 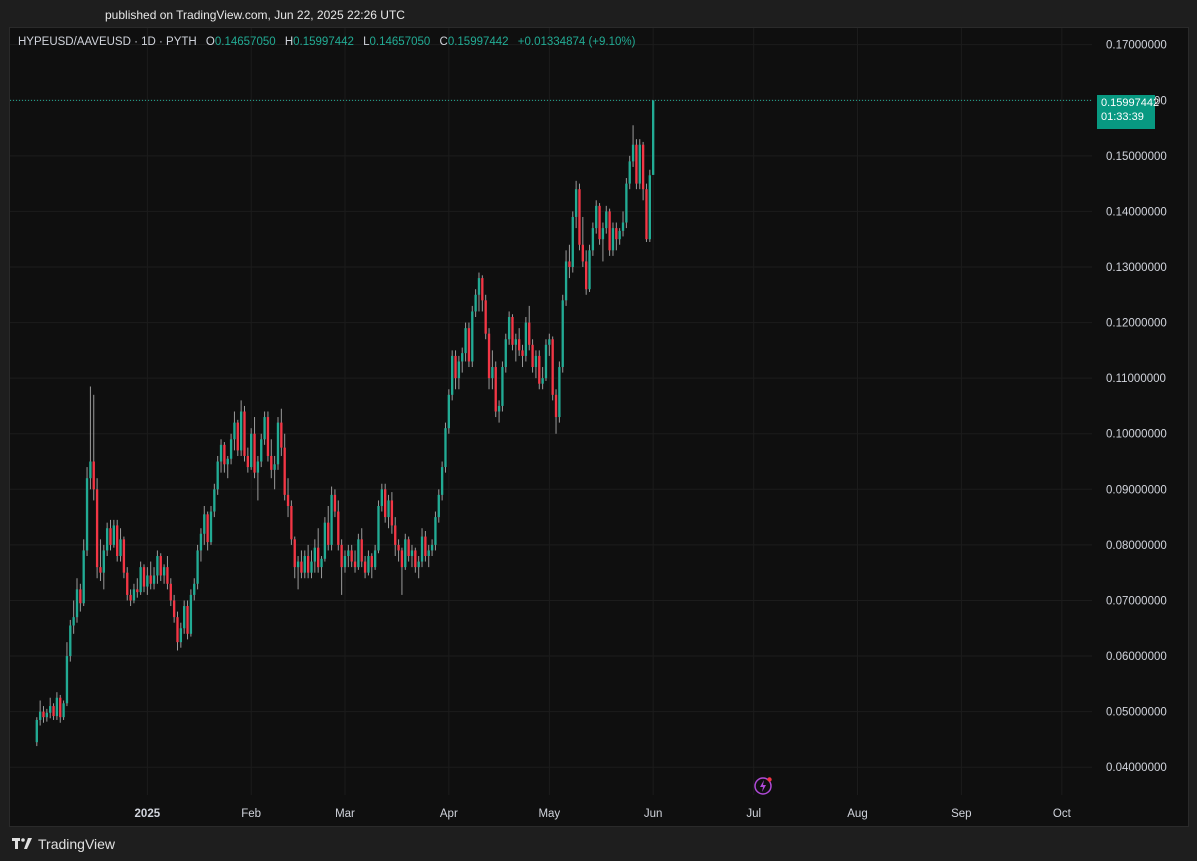 I want to click on price-tick-label: 0.08000000, so click(x=1136, y=546).